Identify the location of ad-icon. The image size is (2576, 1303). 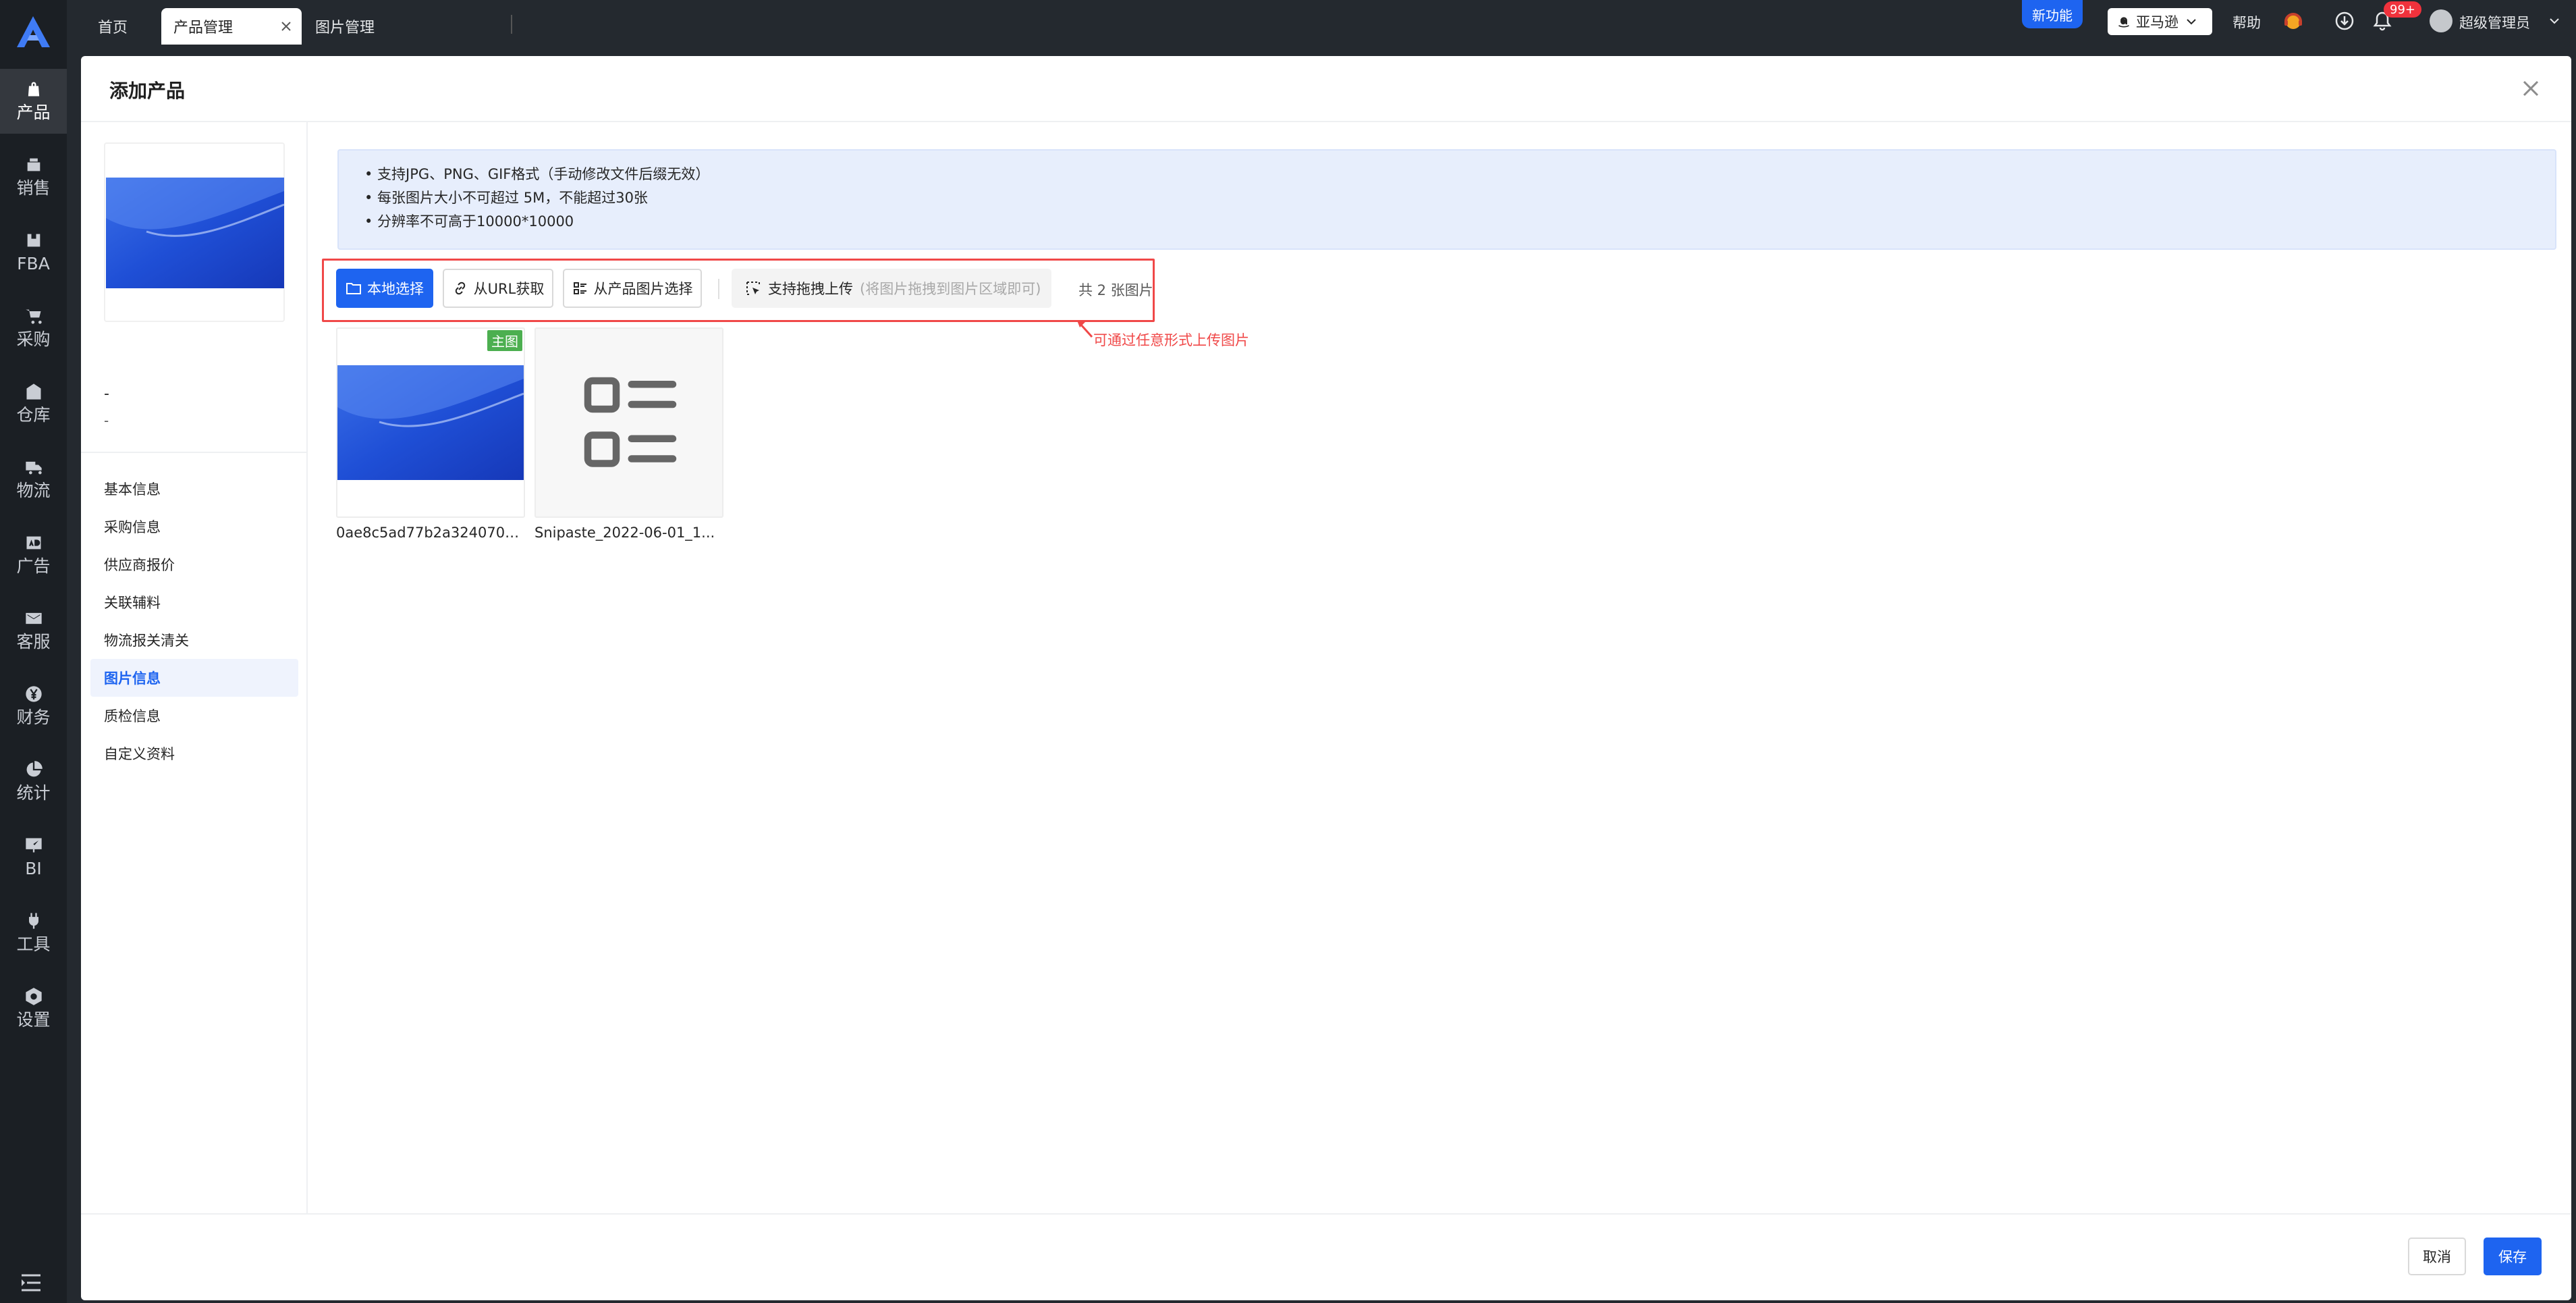
(33, 543).